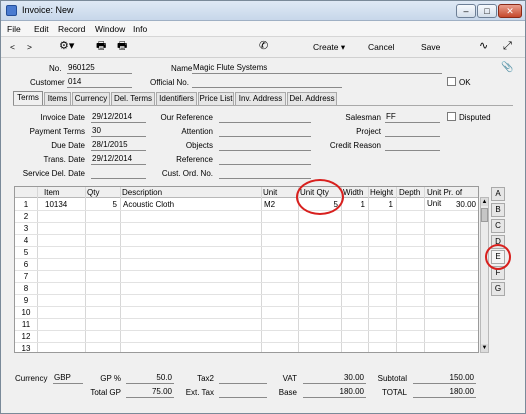 The image size is (526, 414). Describe the element at coordinates (381, 204) in the screenshot. I see `cell-height: 1` at that location.